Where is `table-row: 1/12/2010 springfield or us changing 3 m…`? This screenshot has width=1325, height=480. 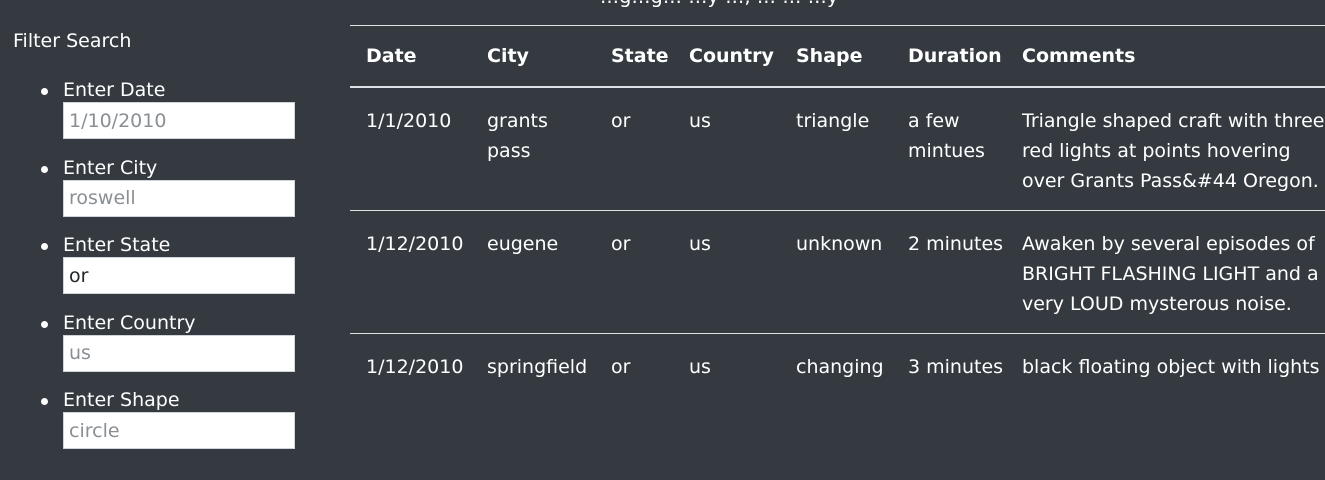 table-row: 1/12/2010 springfield or us changing 3 m… is located at coordinates (837, 365).